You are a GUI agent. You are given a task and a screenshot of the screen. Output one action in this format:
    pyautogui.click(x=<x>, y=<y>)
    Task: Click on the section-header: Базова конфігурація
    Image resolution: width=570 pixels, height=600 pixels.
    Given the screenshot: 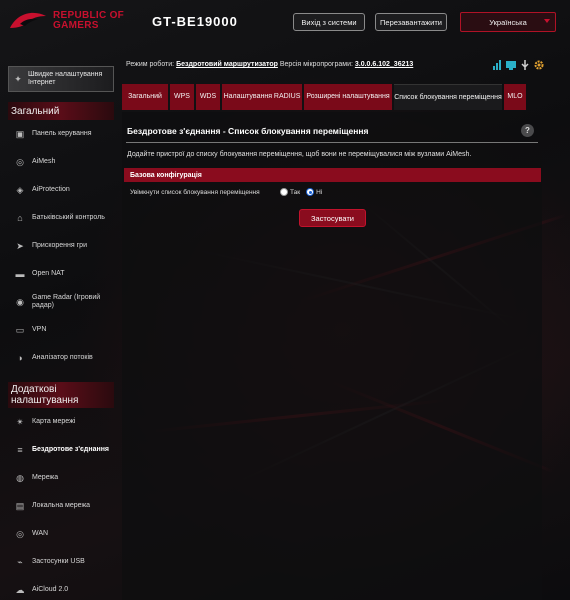 What is the action you would take?
    pyautogui.click(x=332, y=175)
    